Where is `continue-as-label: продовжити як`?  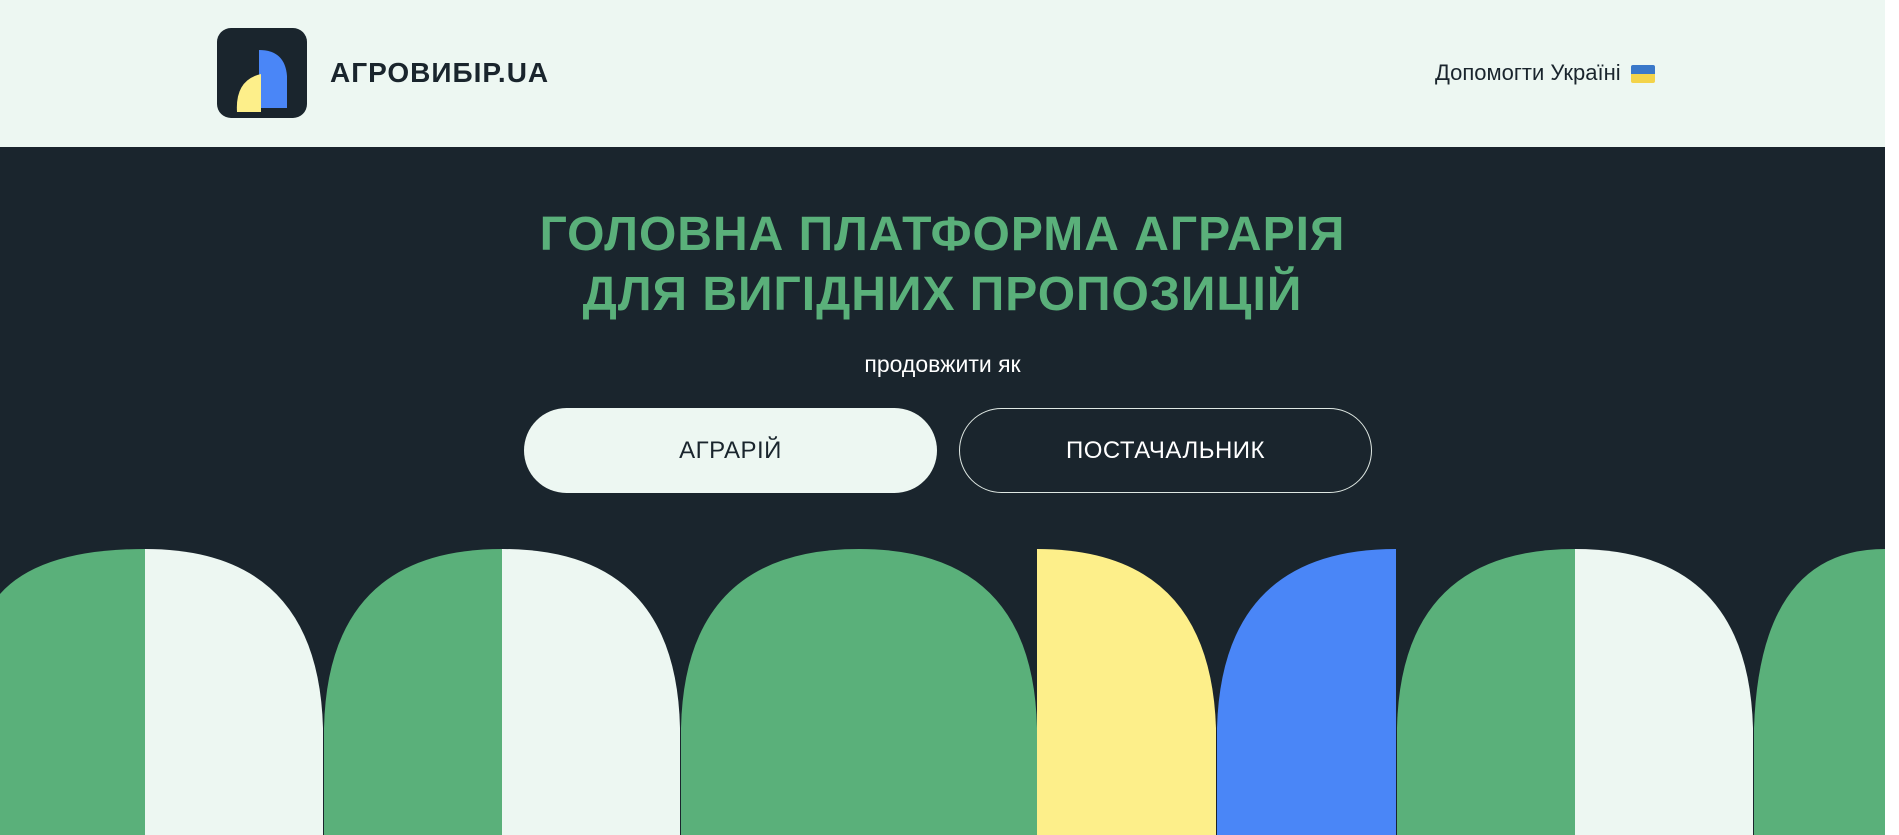
continue-as-label: продовжити як is located at coordinates (942, 364).